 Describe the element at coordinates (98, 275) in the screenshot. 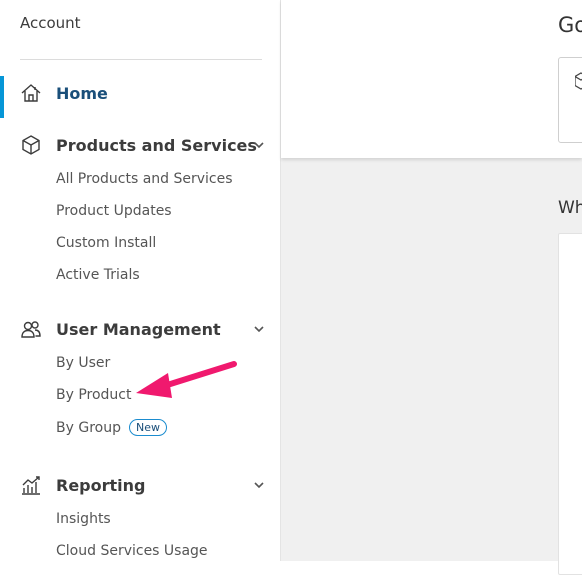

I see `subitem-active-trials: Active Trials` at that location.